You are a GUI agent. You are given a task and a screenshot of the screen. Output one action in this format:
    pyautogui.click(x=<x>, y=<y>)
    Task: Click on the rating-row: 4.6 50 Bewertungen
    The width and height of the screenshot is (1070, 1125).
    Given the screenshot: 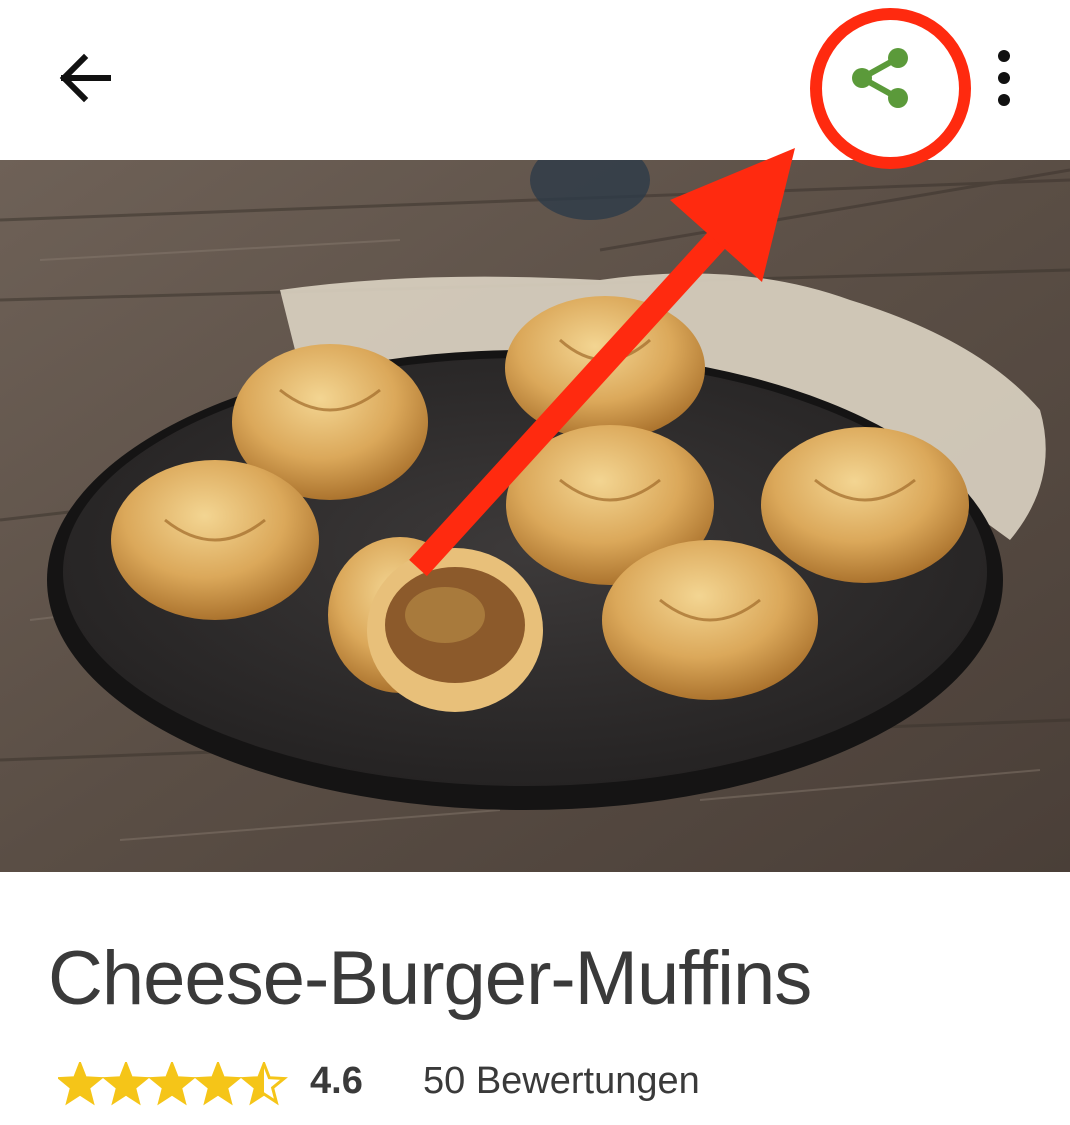 What is the action you would take?
    pyautogui.click(x=558, y=1085)
    